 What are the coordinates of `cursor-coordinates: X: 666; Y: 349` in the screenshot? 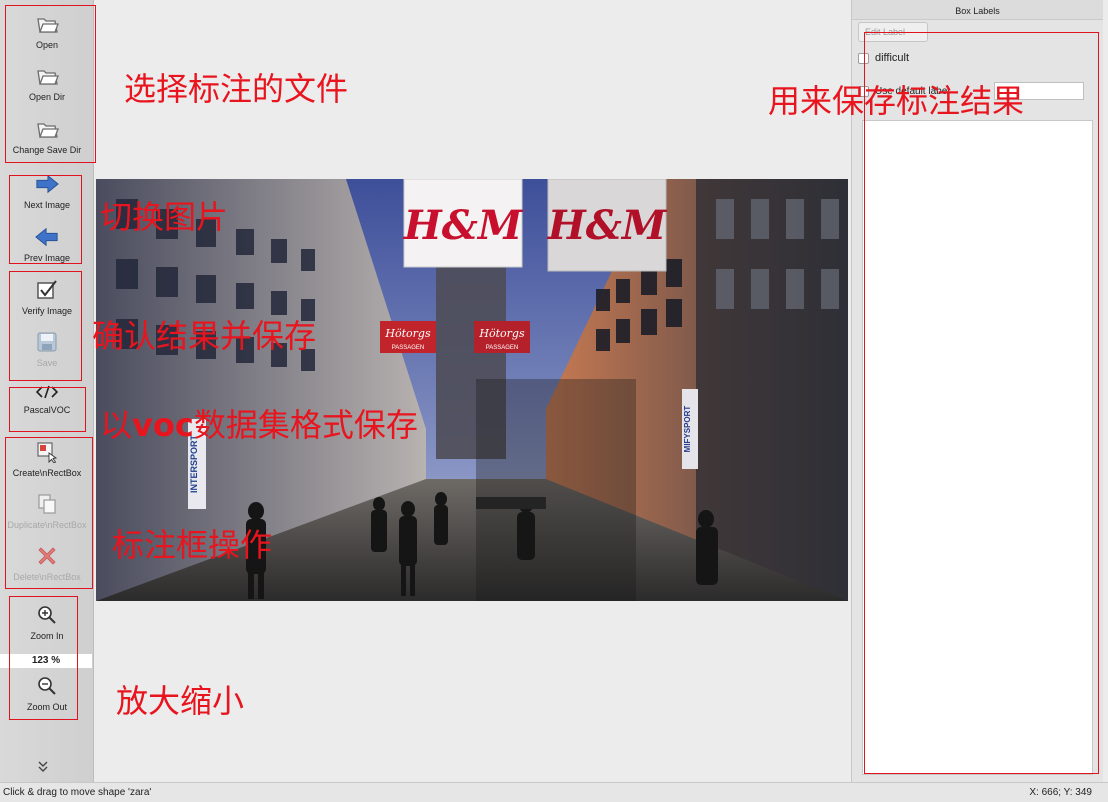 It's located at (1060, 792).